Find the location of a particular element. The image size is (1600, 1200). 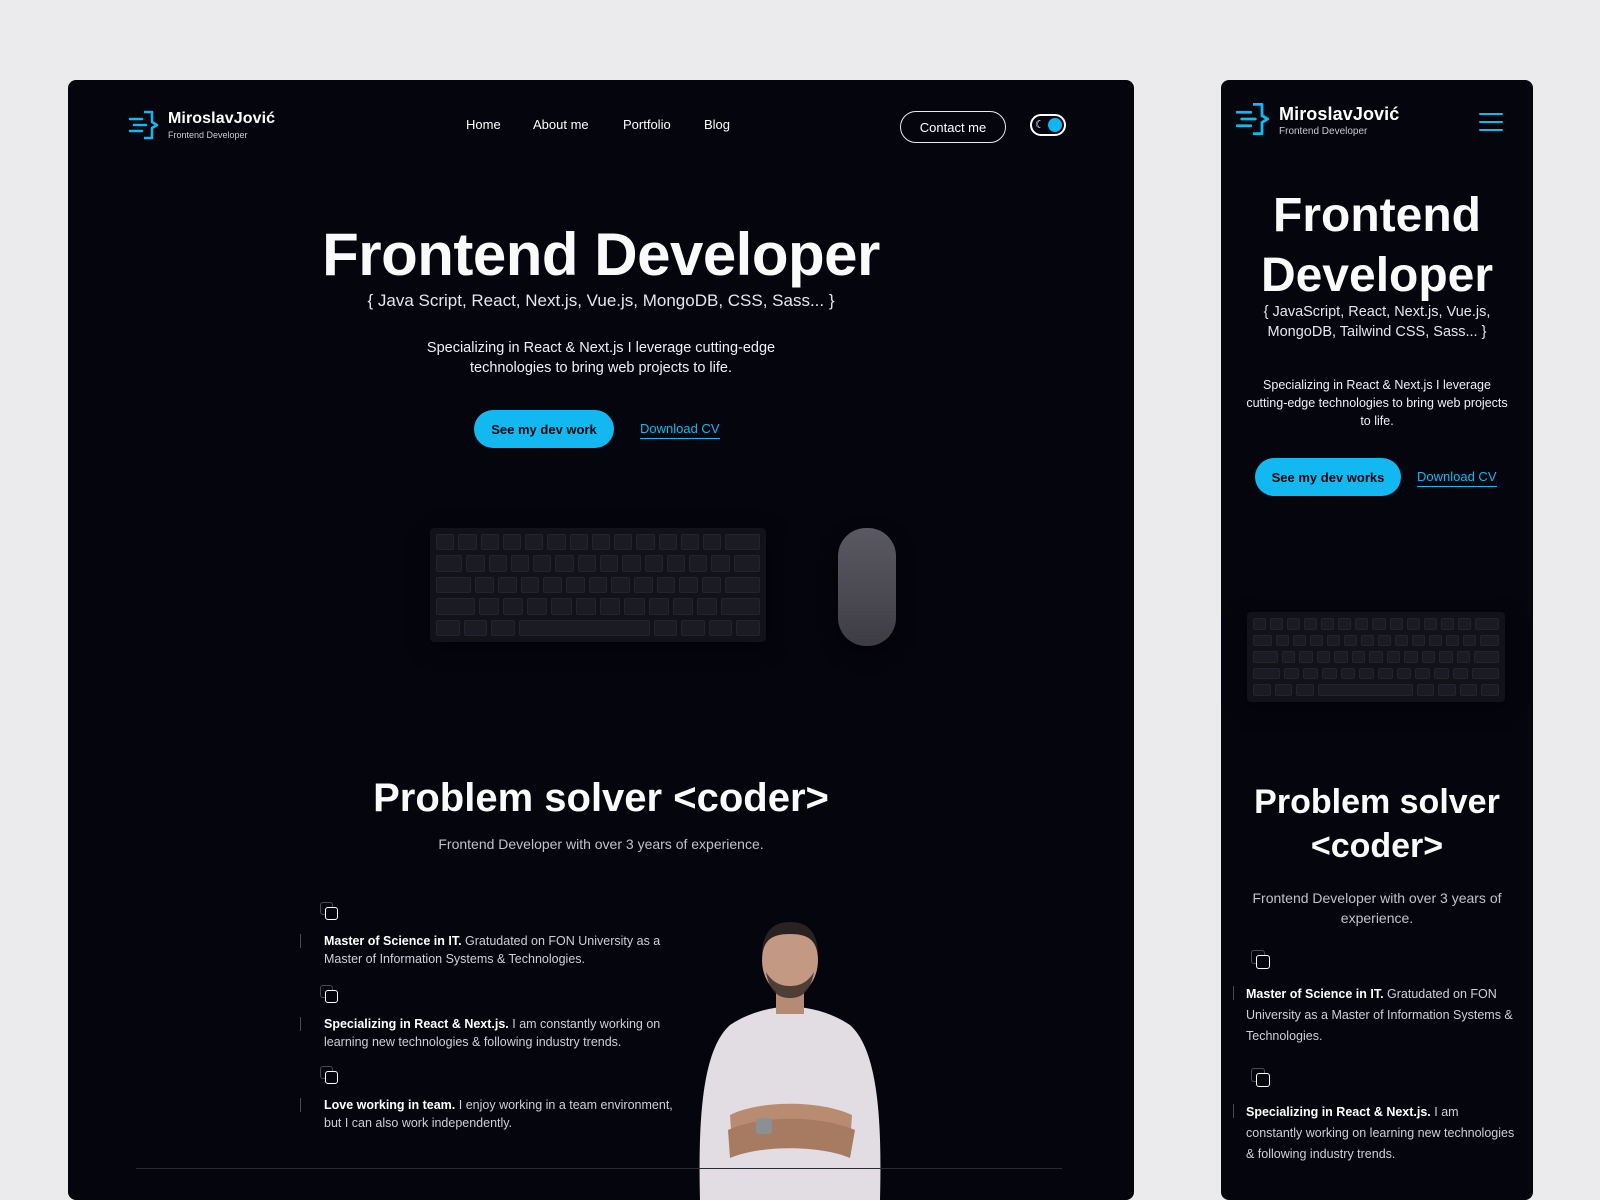

hamburger-menu-icon is located at coordinates (1491, 122).